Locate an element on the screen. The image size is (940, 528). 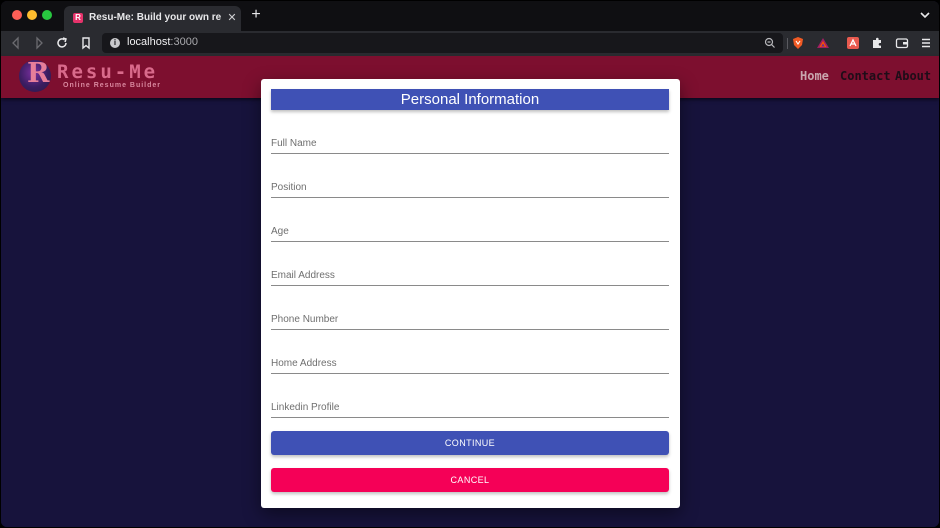
position-field is located at coordinates (470, 185).